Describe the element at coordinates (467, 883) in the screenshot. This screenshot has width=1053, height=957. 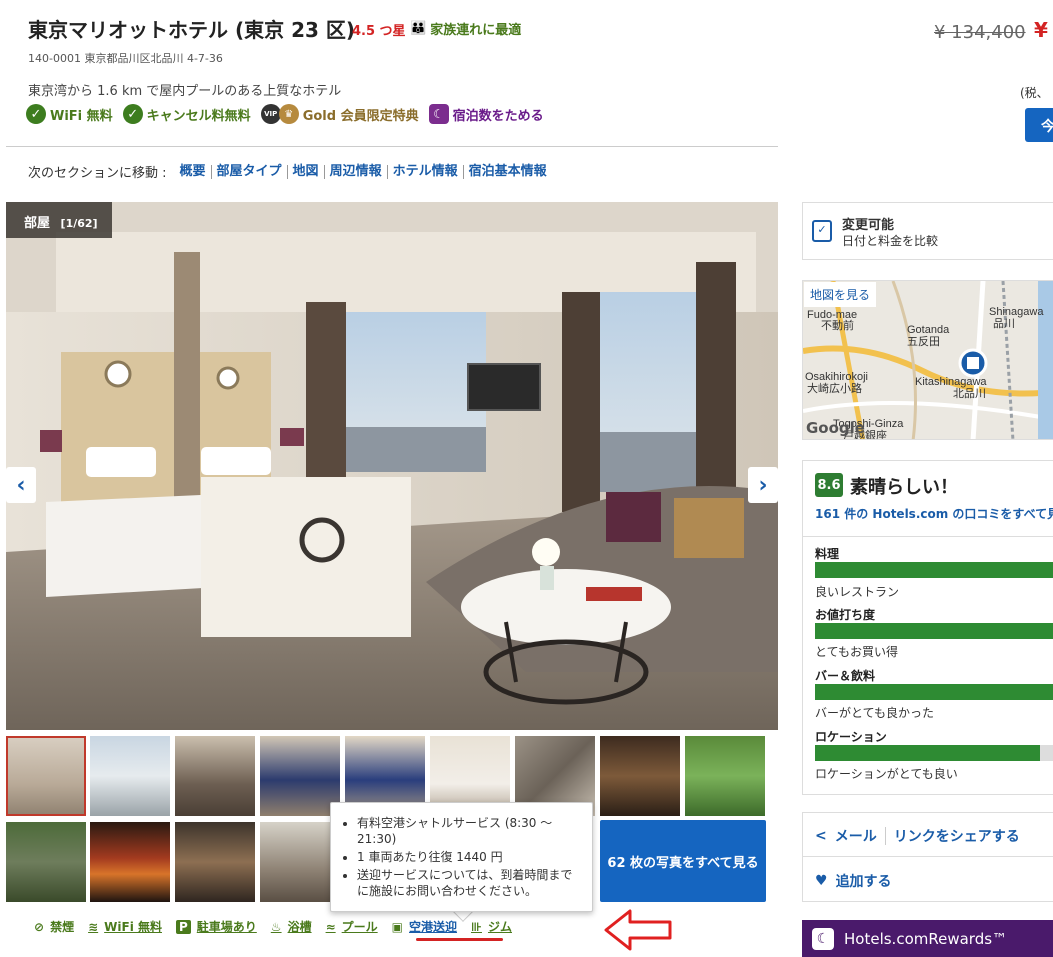
I see `tooltip-item: 送迎サービスについては、到着時間までに施設にお問い合わせください。` at that location.